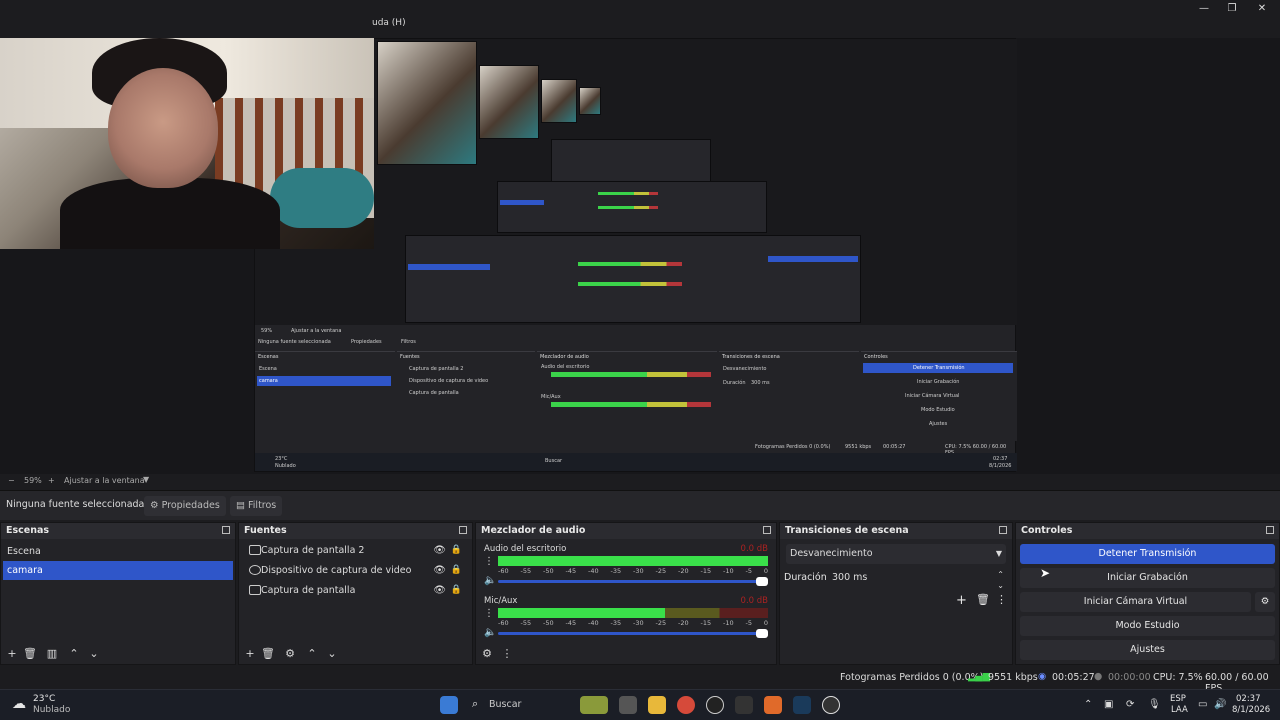  What do you see at coordinates (355, 570) in the screenshot?
I see `source-item: Dispositivo de captura de video 👁 🔒` at bounding box center [355, 570].